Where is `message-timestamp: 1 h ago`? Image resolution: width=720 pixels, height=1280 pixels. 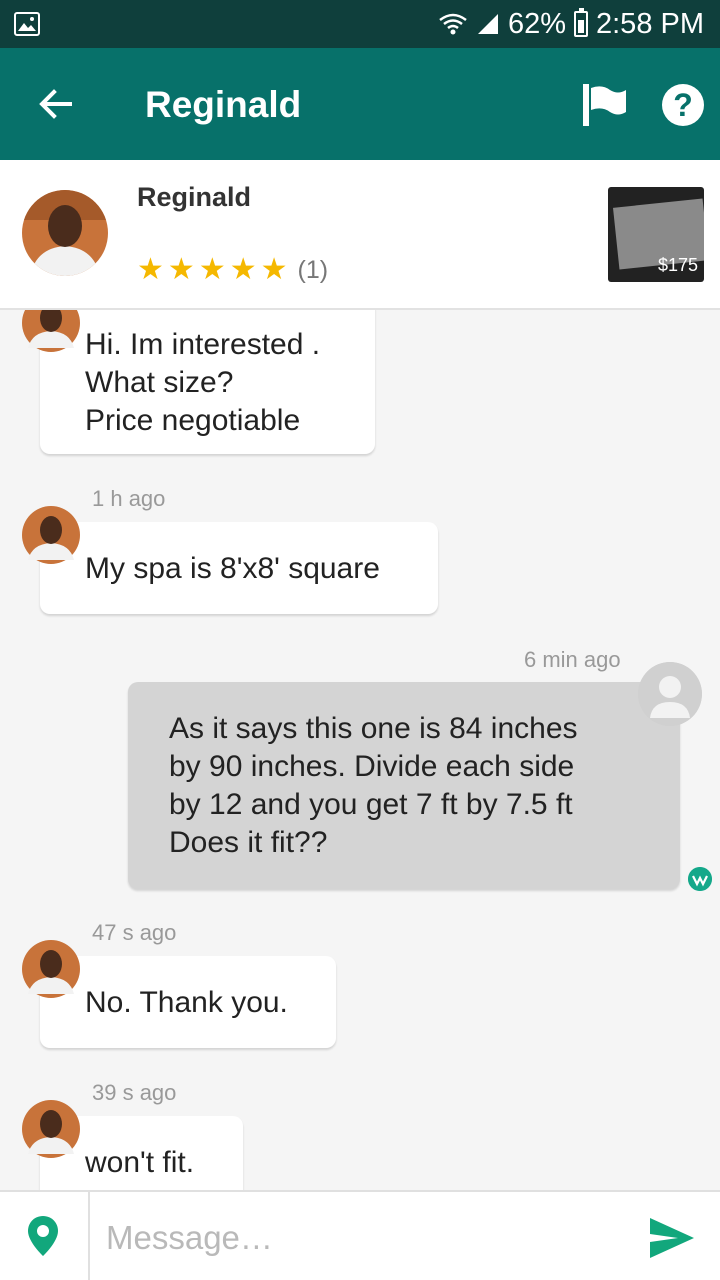 message-timestamp: 1 h ago is located at coordinates (129, 498).